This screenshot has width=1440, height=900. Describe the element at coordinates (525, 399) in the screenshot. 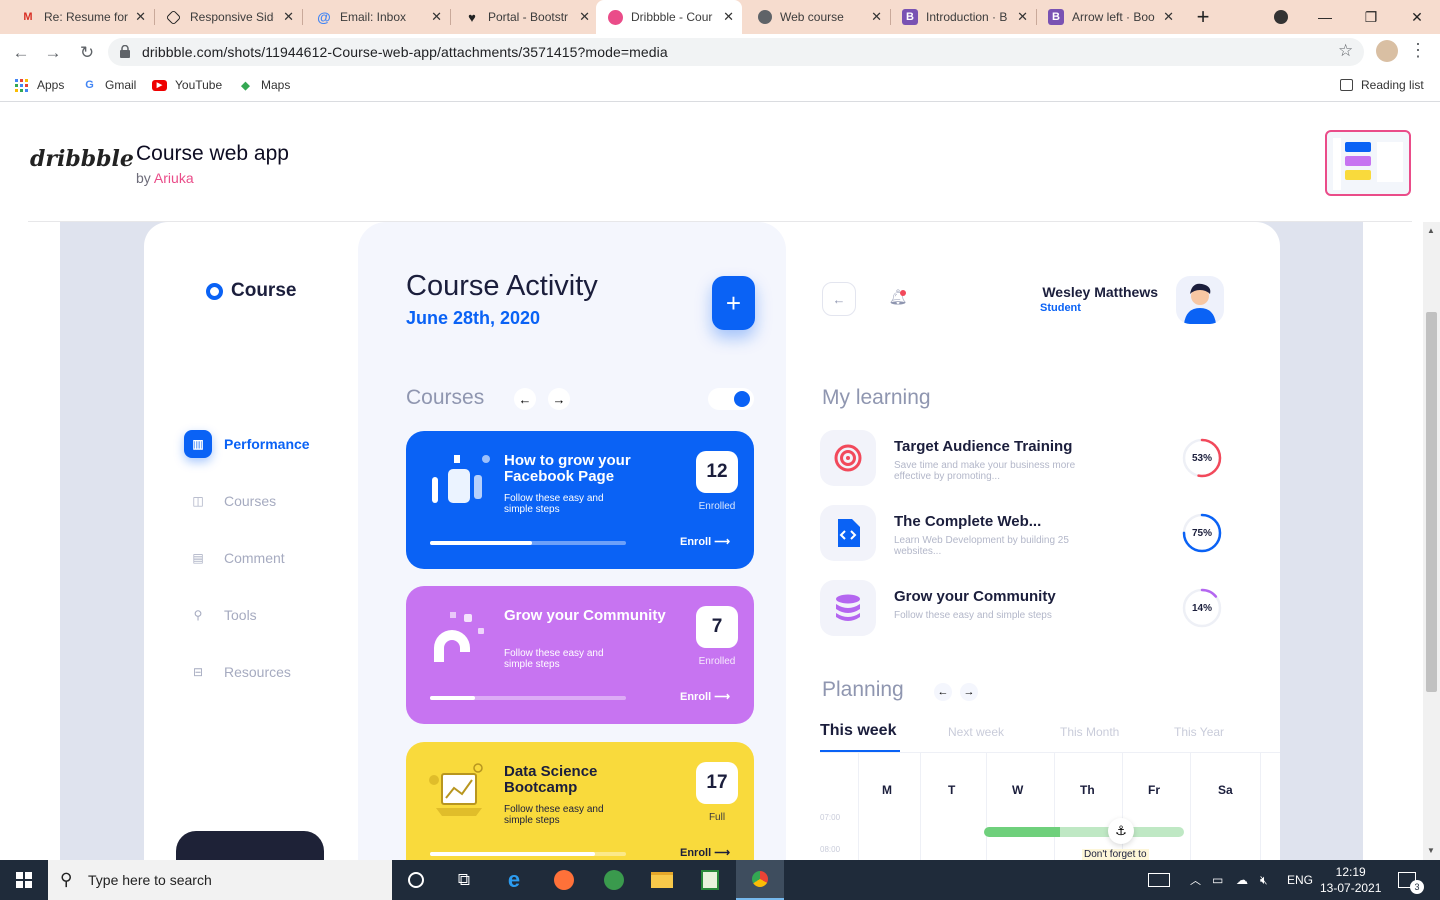

I see `courses-prev-button: ←` at that location.